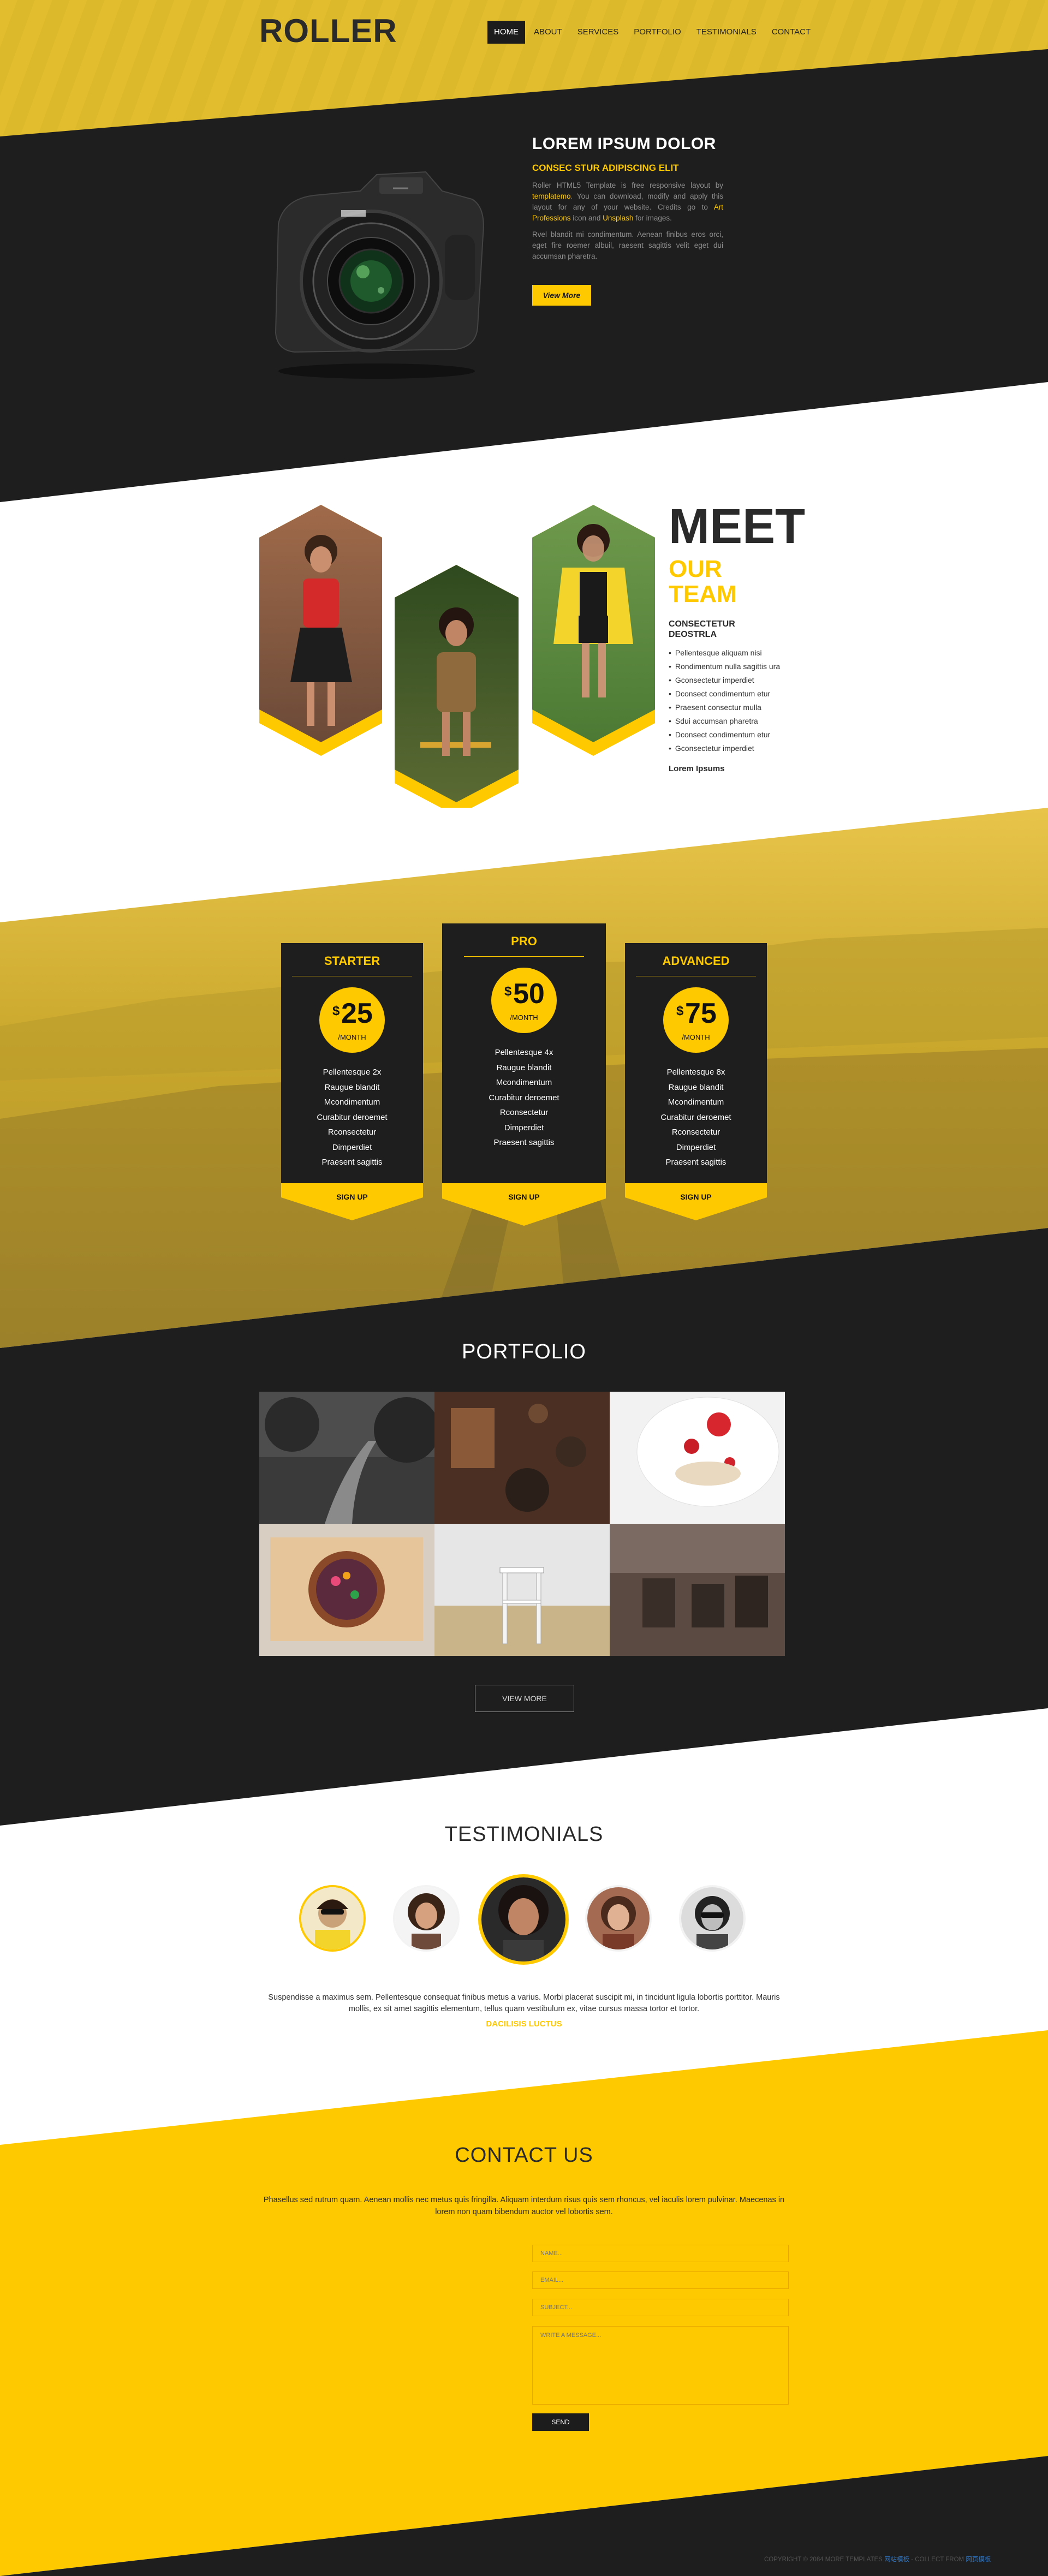 This screenshot has height=2576, width=1048. What do you see at coordinates (724, 666) in the screenshot?
I see `list-item: Rondimentum nulla sagittis ura` at bounding box center [724, 666].